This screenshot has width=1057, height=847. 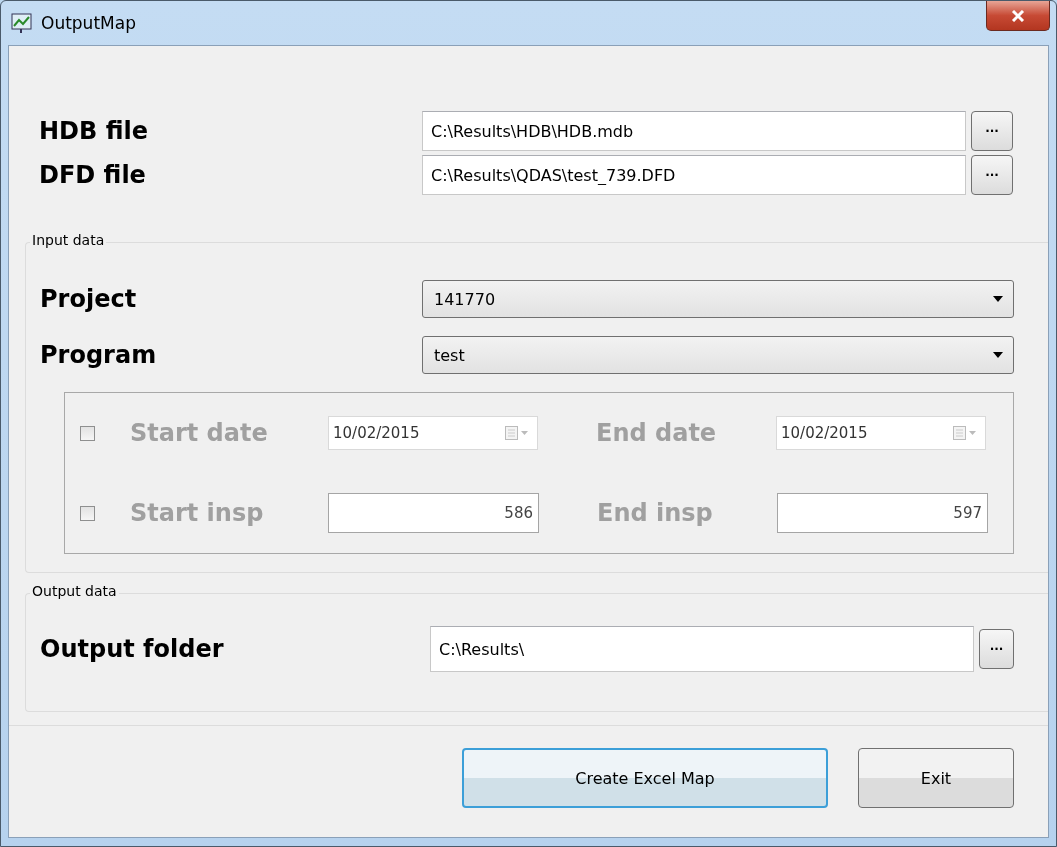 What do you see at coordinates (88, 23) in the screenshot?
I see `window-title: OutputMap` at bounding box center [88, 23].